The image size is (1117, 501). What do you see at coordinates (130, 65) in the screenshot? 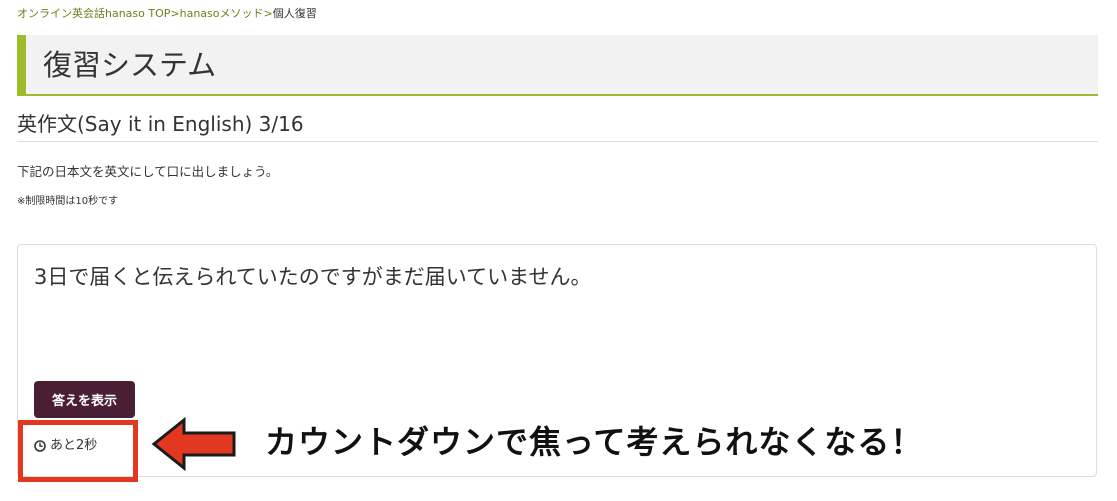
I see `page-title: 復習システム` at bounding box center [130, 65].